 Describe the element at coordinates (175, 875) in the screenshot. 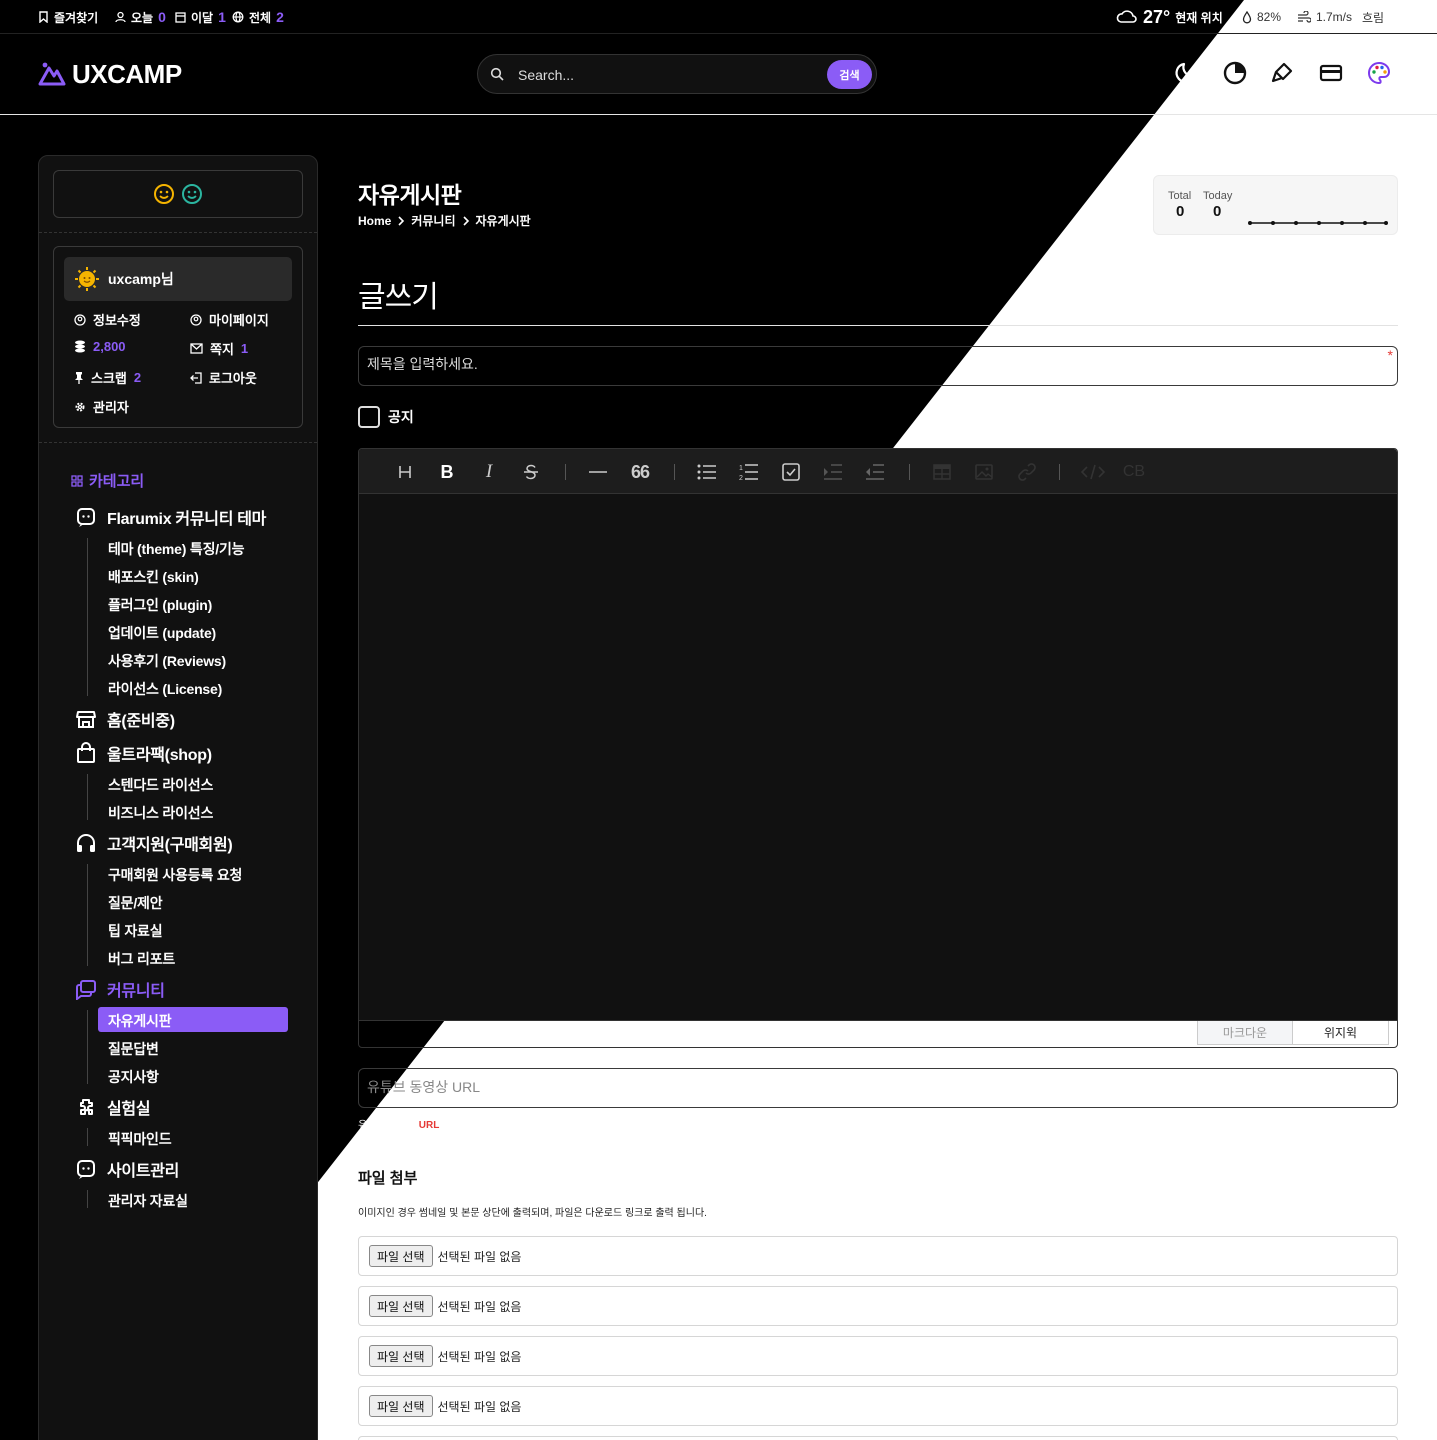

I see `sidebar-item-registration: 구매회원 사용등록 요청` at that location.